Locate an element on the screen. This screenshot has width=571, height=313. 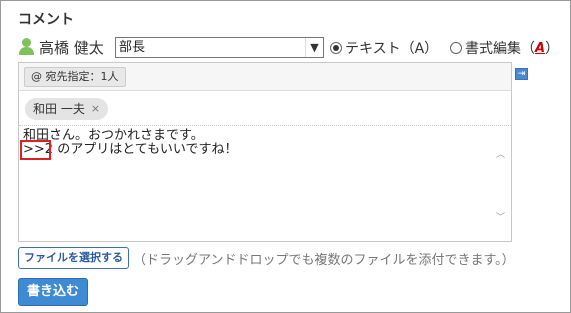
comment-body: 和田さん。おつかれさまです。 >>2 のアプリはとてもいいですね！ is located at coordinates (130, 143).